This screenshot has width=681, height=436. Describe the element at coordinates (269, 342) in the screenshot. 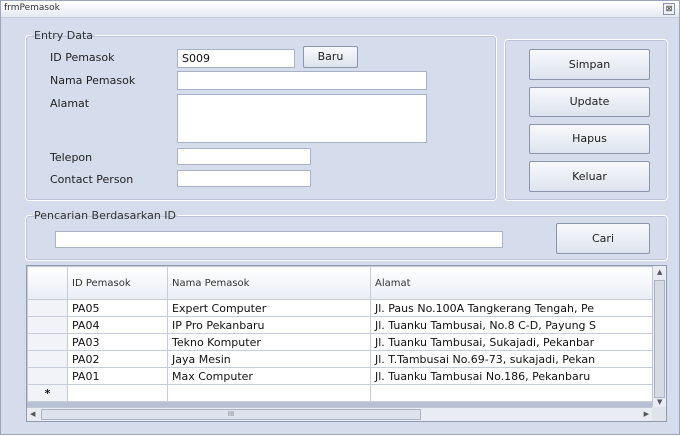

I see `cell-nama: Tekno Komputer` at that location.